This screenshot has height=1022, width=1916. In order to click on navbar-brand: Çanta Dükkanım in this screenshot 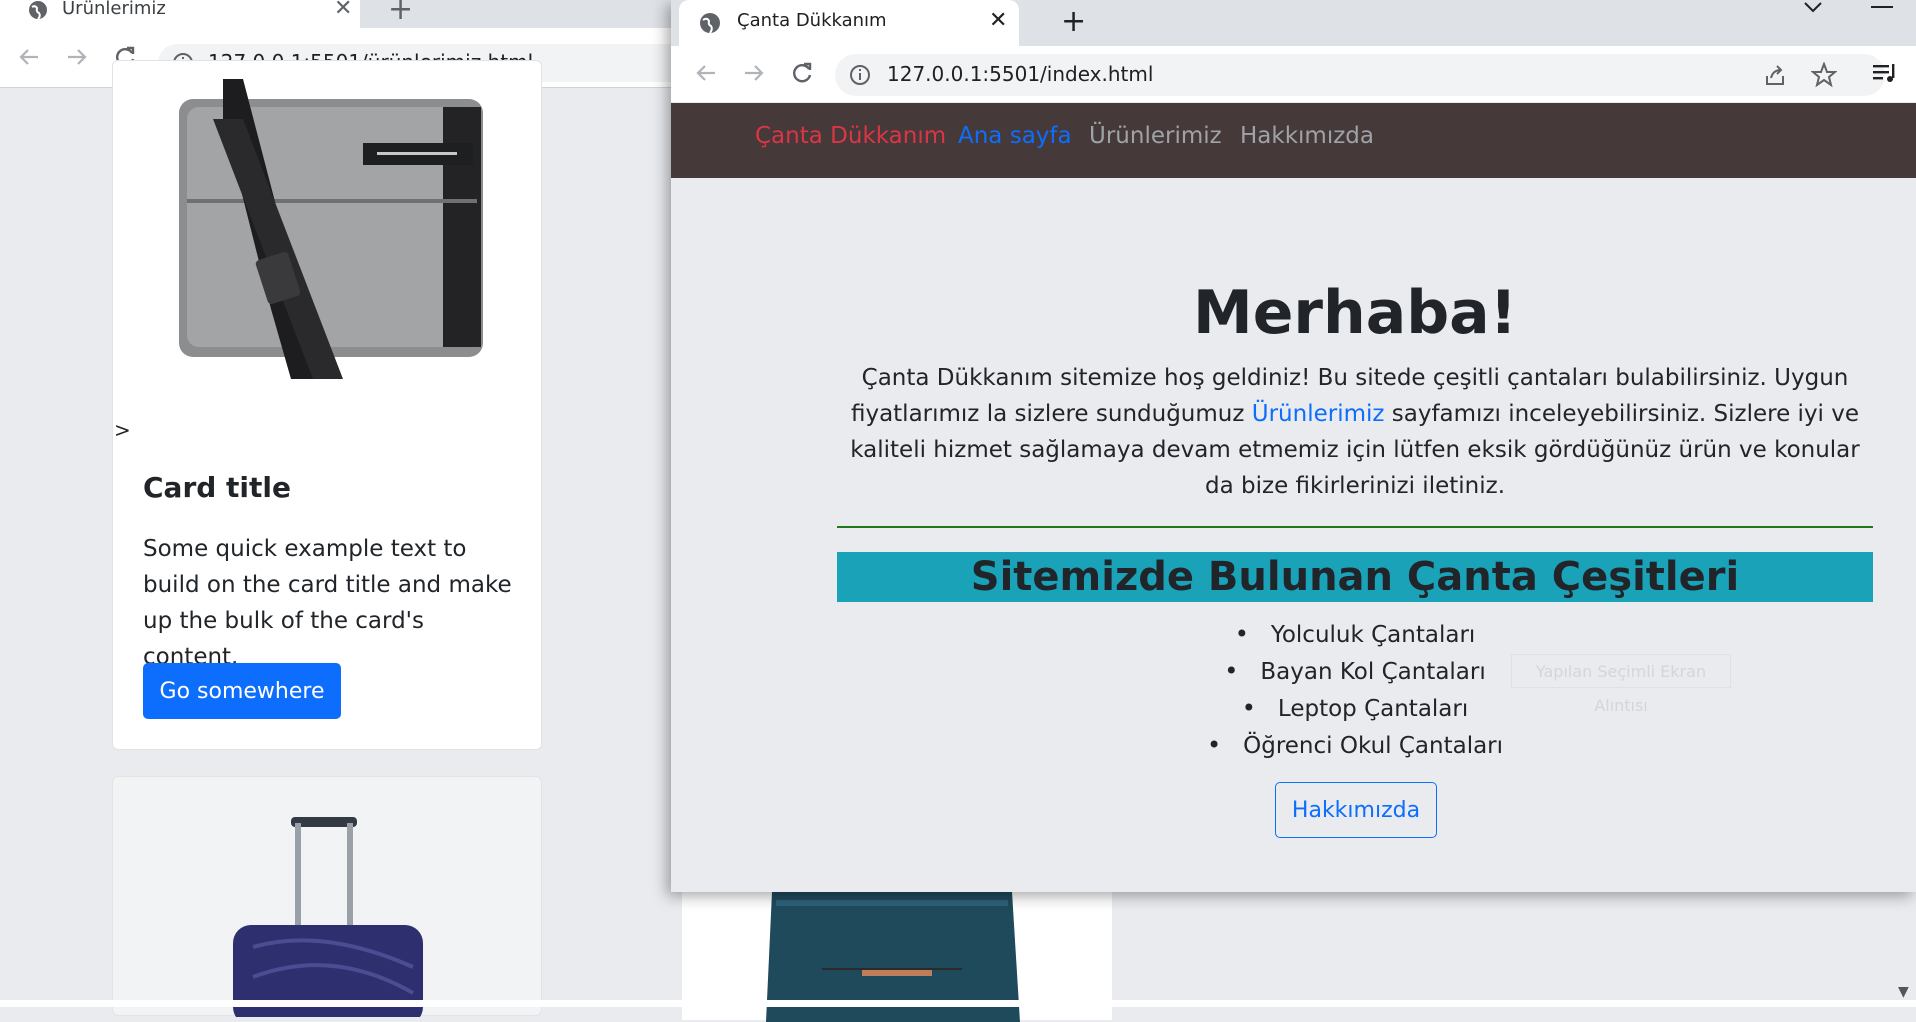, I will do `click(850, 136)`.